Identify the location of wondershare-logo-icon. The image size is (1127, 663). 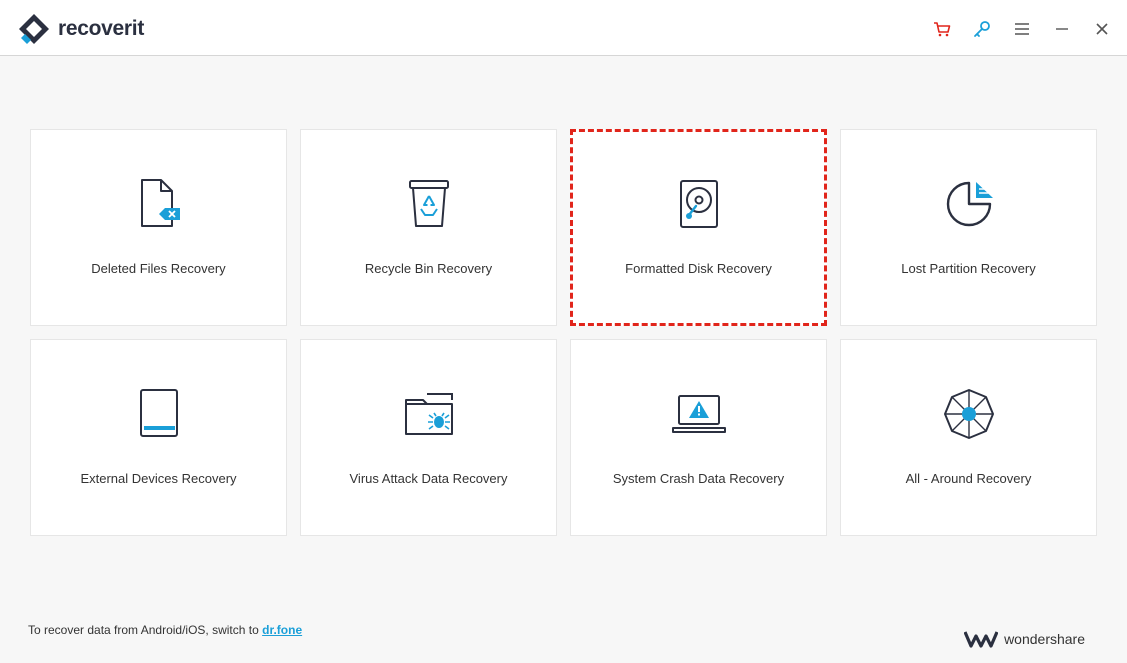
(981, 639).